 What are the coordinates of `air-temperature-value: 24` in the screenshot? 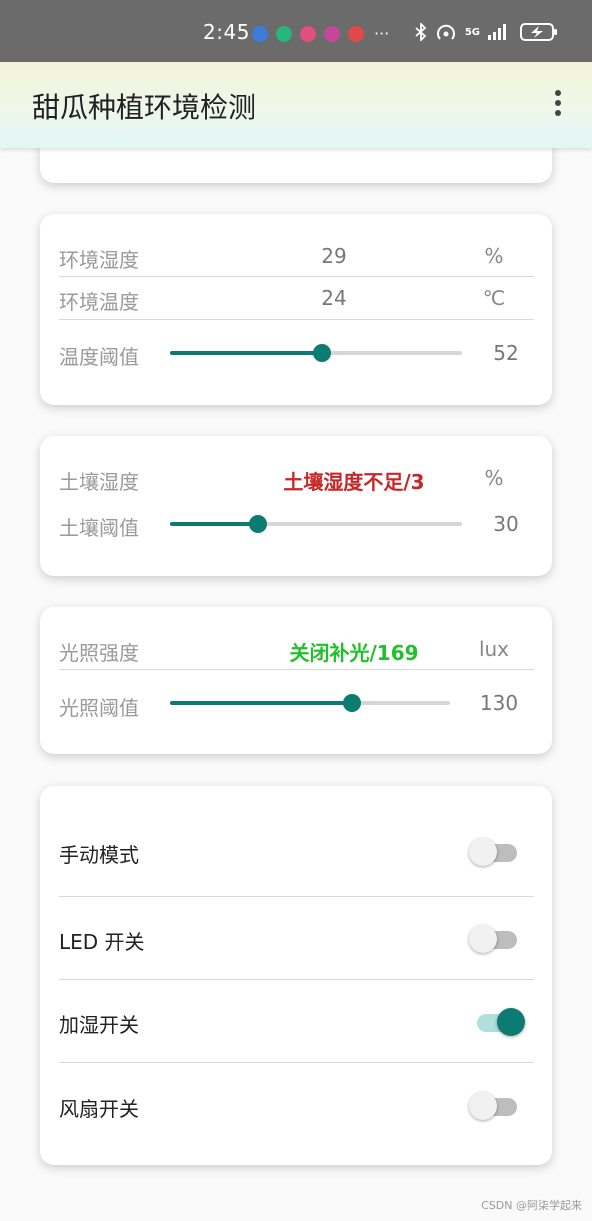 It's located at (334, 298).